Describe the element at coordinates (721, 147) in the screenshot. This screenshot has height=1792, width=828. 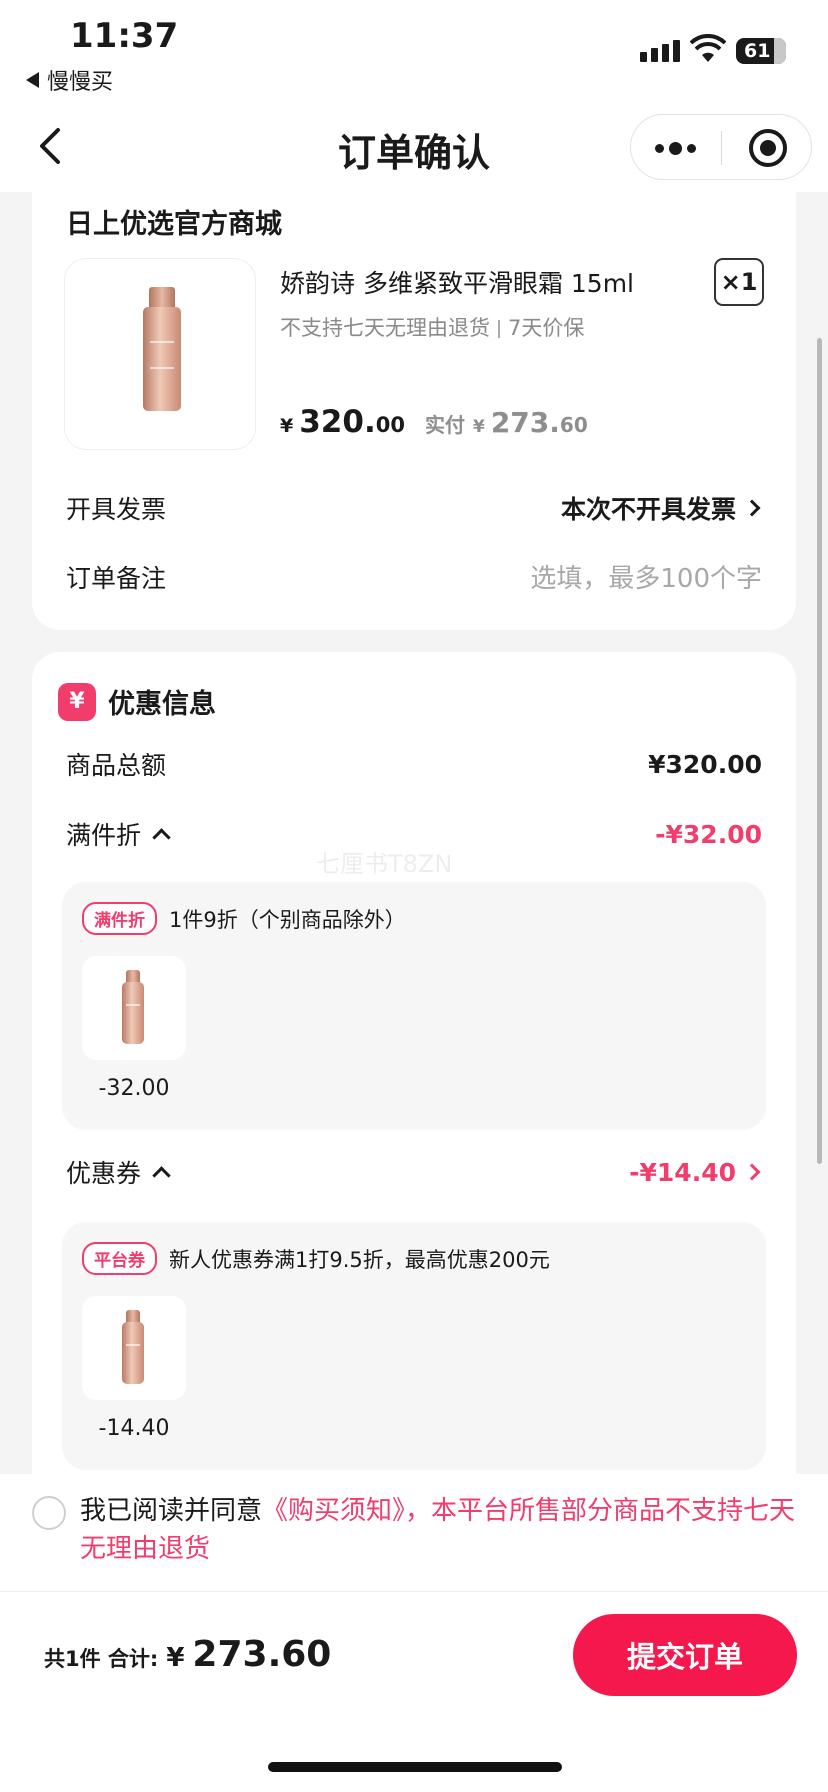
I see `mini-program-capsule` at that location.